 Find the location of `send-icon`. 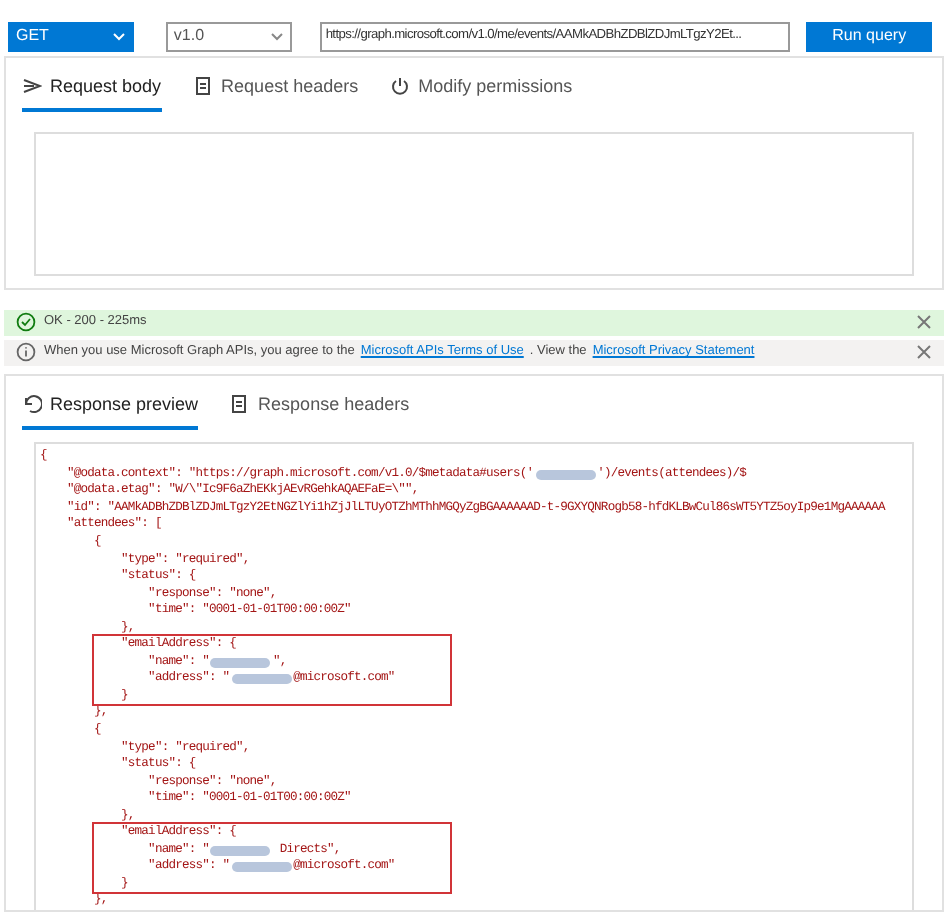

send-icon is located at coordinates (32, 86).